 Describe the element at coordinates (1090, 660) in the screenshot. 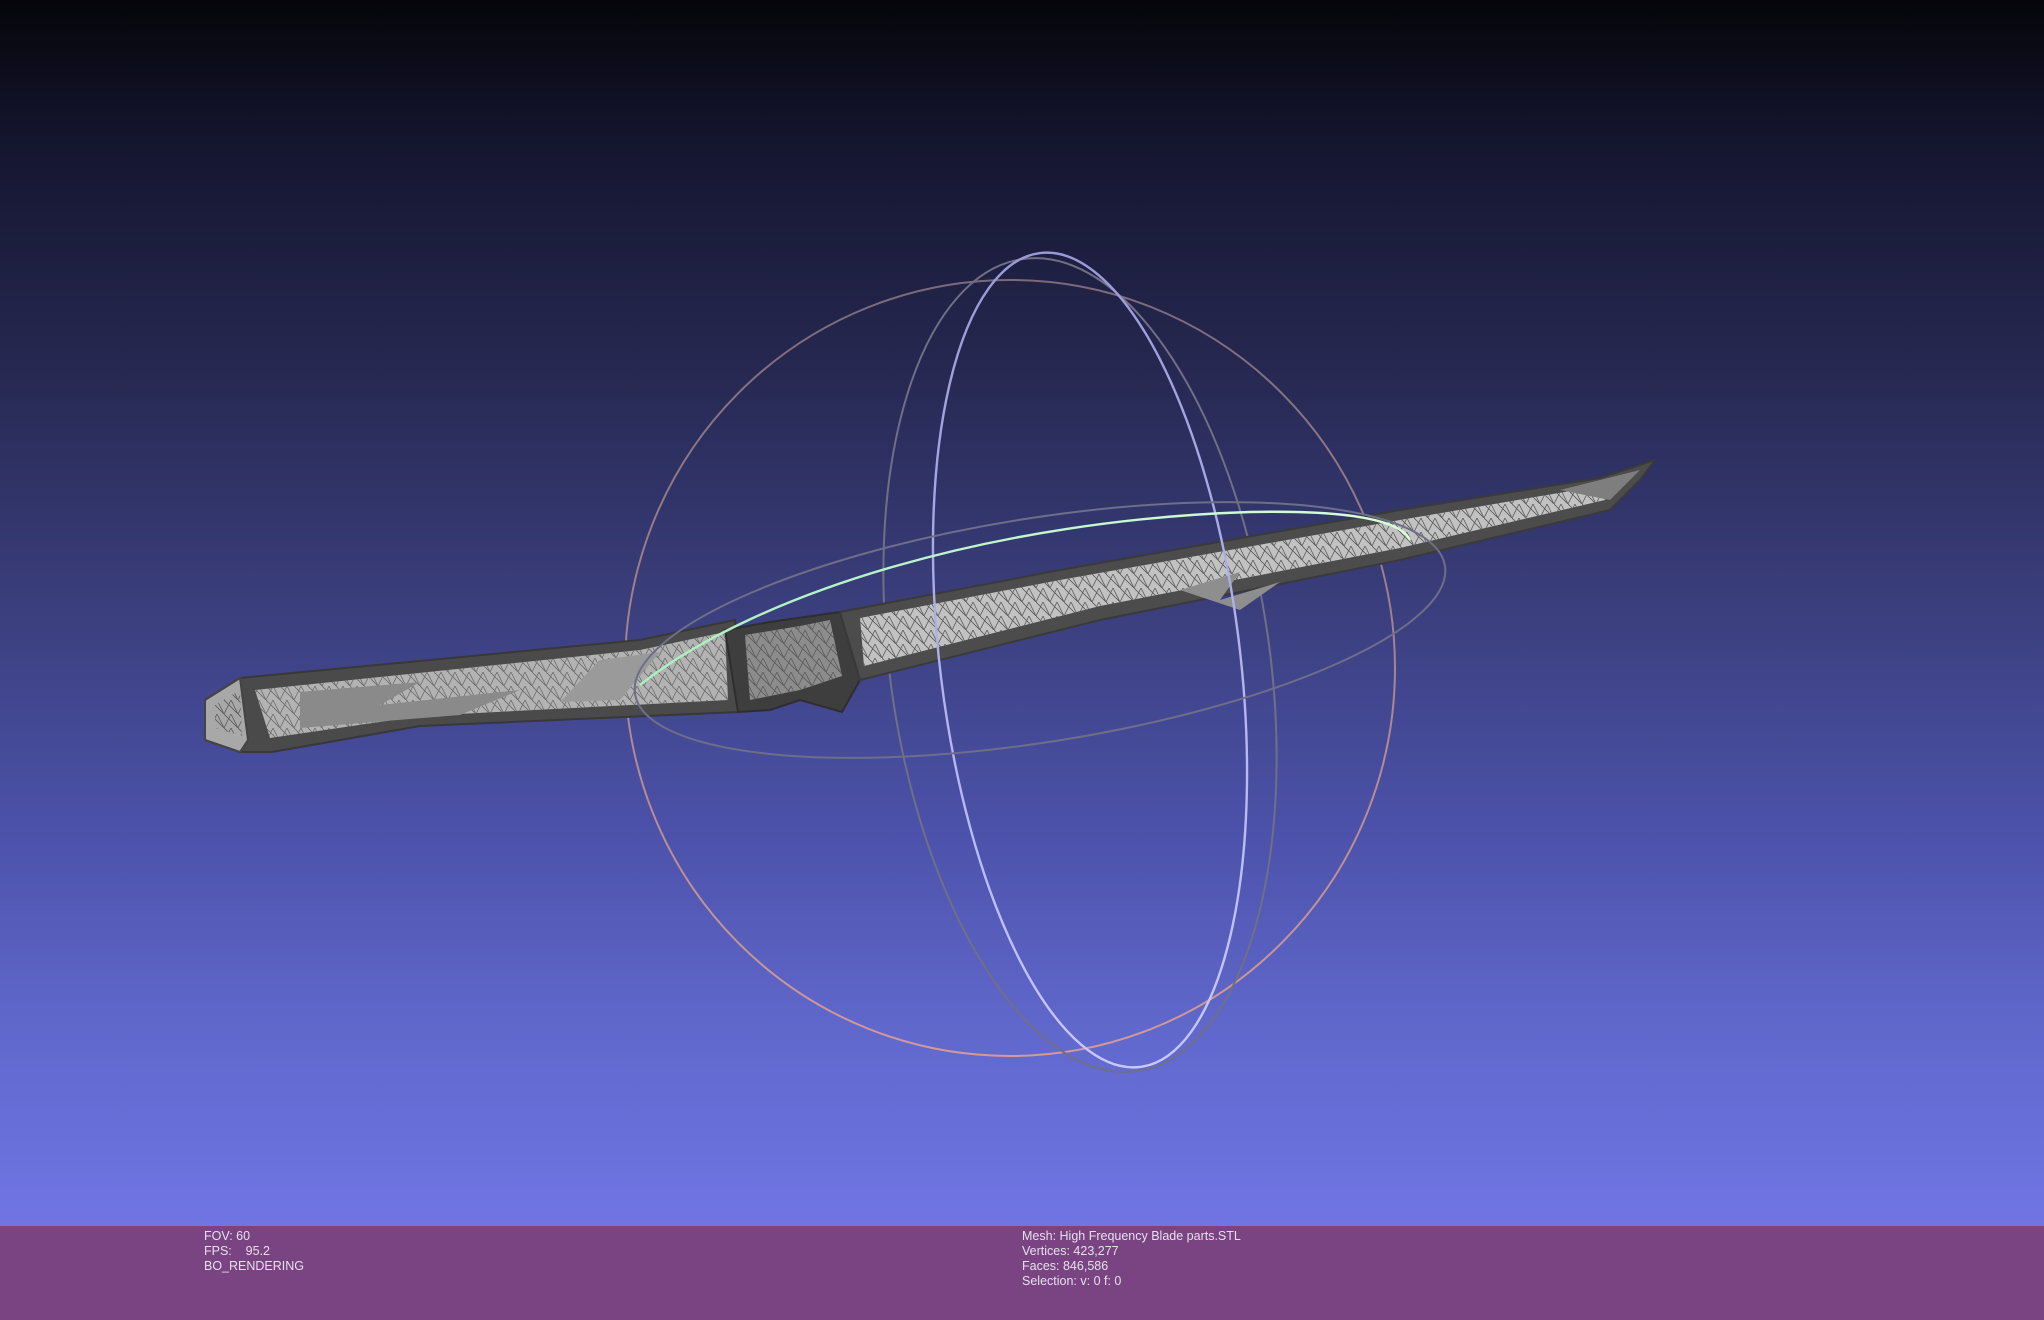

I see `trackball-ring-y` at that location.